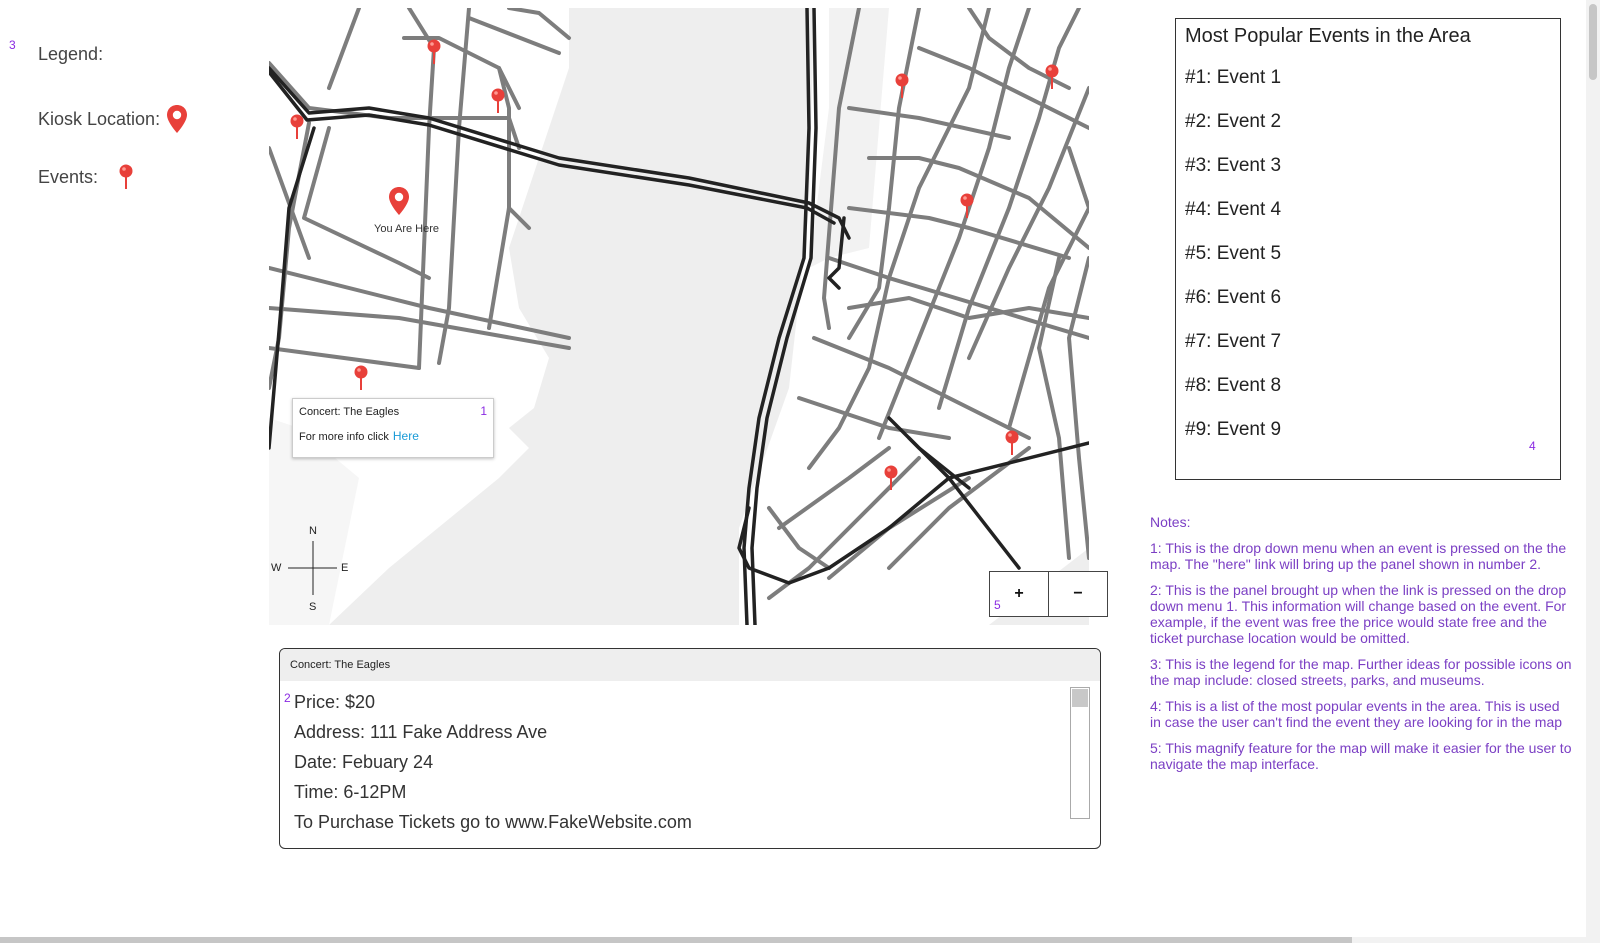  What do you see at coordinates (350, 792) in the screenshot?
I see `detail-time: Time: 6-12PM` at bounding box center [350, 792].